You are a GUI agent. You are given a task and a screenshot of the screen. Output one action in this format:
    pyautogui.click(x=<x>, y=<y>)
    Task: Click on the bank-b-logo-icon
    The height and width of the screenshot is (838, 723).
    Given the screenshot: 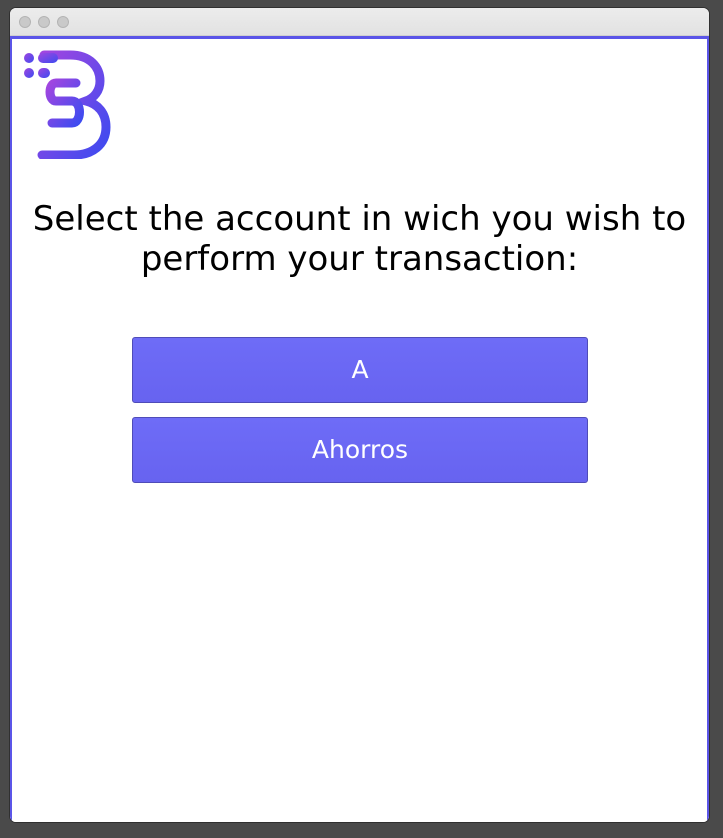 What is the action you would take?
    pyautogui.click(x=67, y=104)
    